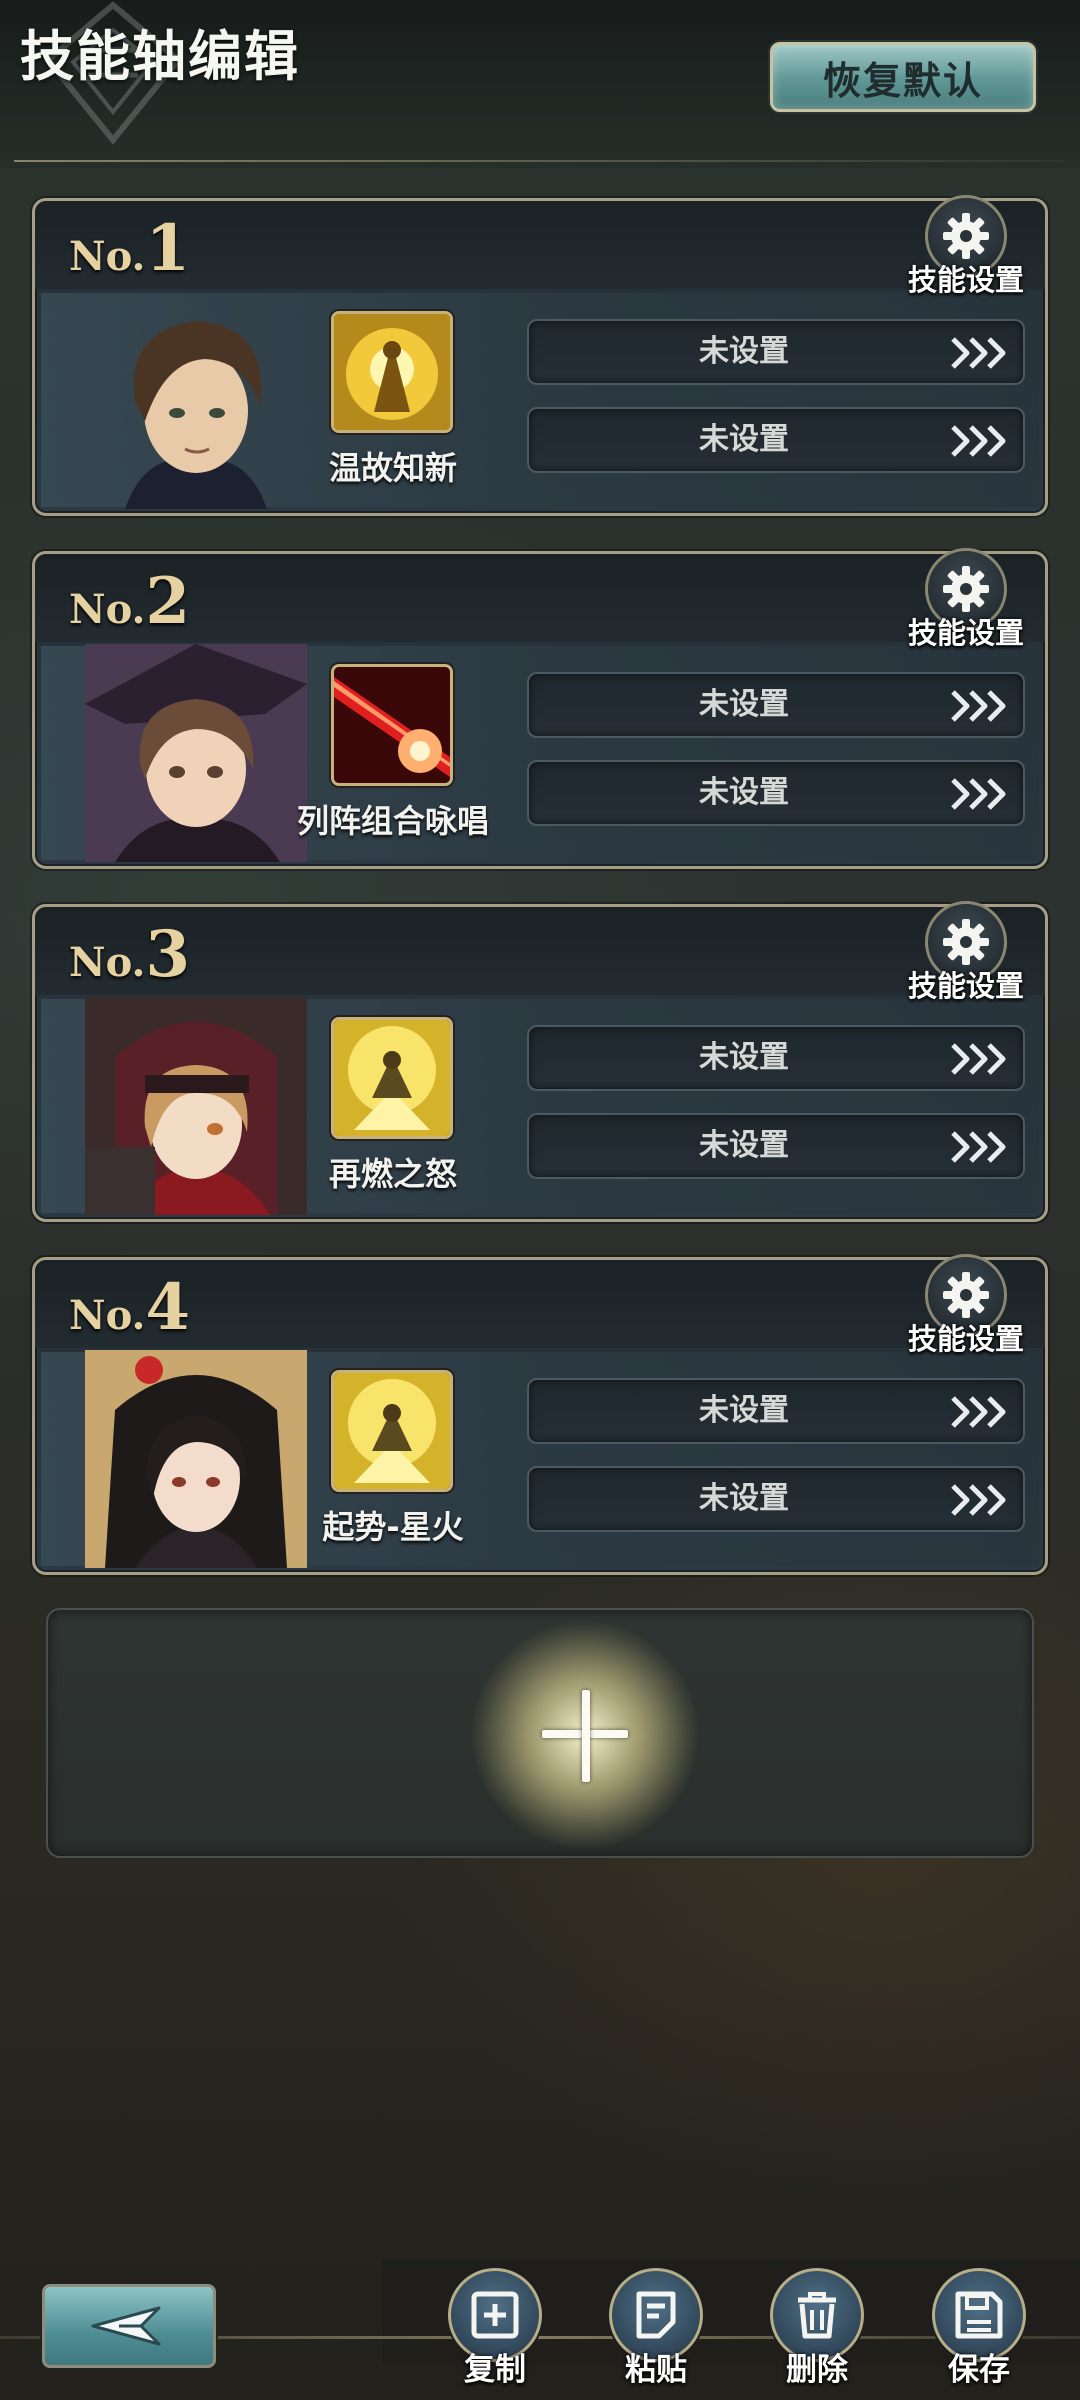 The width and height of the screenshot is (1080, 2400). What do you see at coordinates (585, 1735) in the screenshot?
I see `add-button` at bounding box center [585, 1735].